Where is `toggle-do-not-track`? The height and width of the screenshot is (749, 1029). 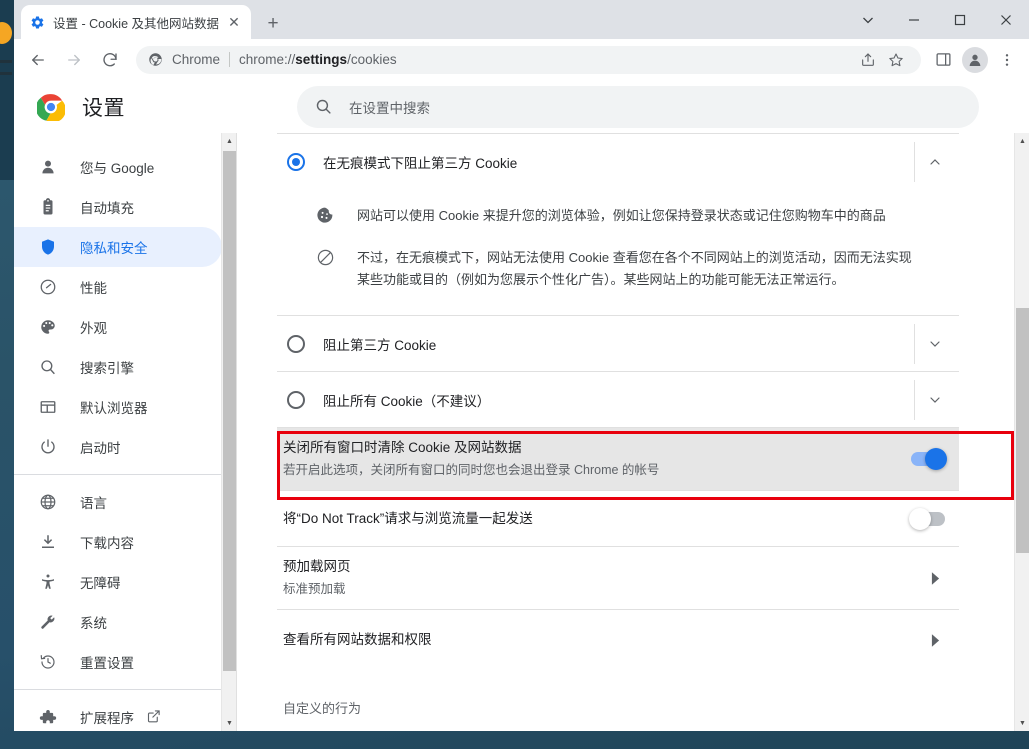
toggle-do-not-track is located at coordinates (927, 518).